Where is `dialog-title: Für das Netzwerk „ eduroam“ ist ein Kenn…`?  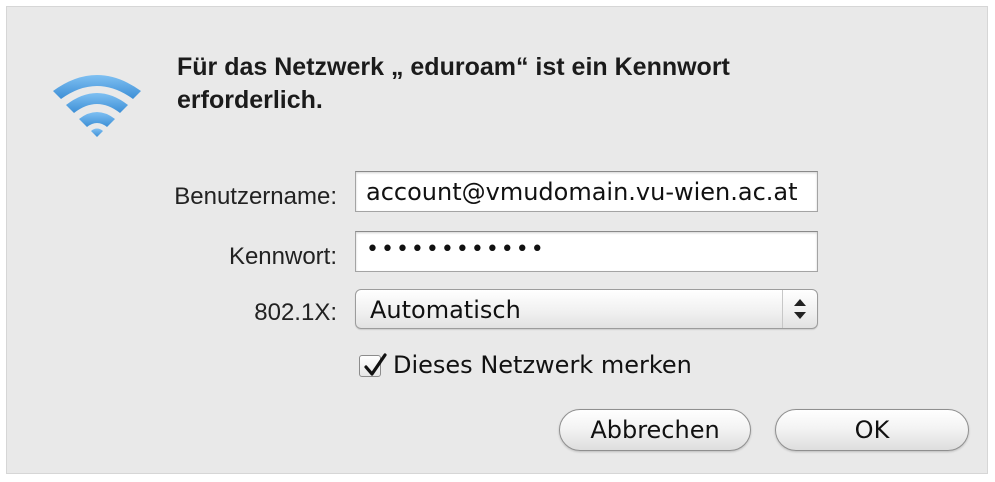
dialog-title: Für das Netzwerk „ eduroam“ ist ein Kenn… is located at coordinates (453, 83).